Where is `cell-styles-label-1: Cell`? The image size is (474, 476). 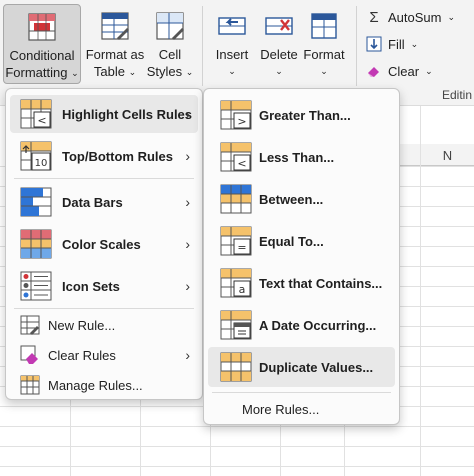
cell-styles-label-1: Cell is located at coordinates (170, 54).